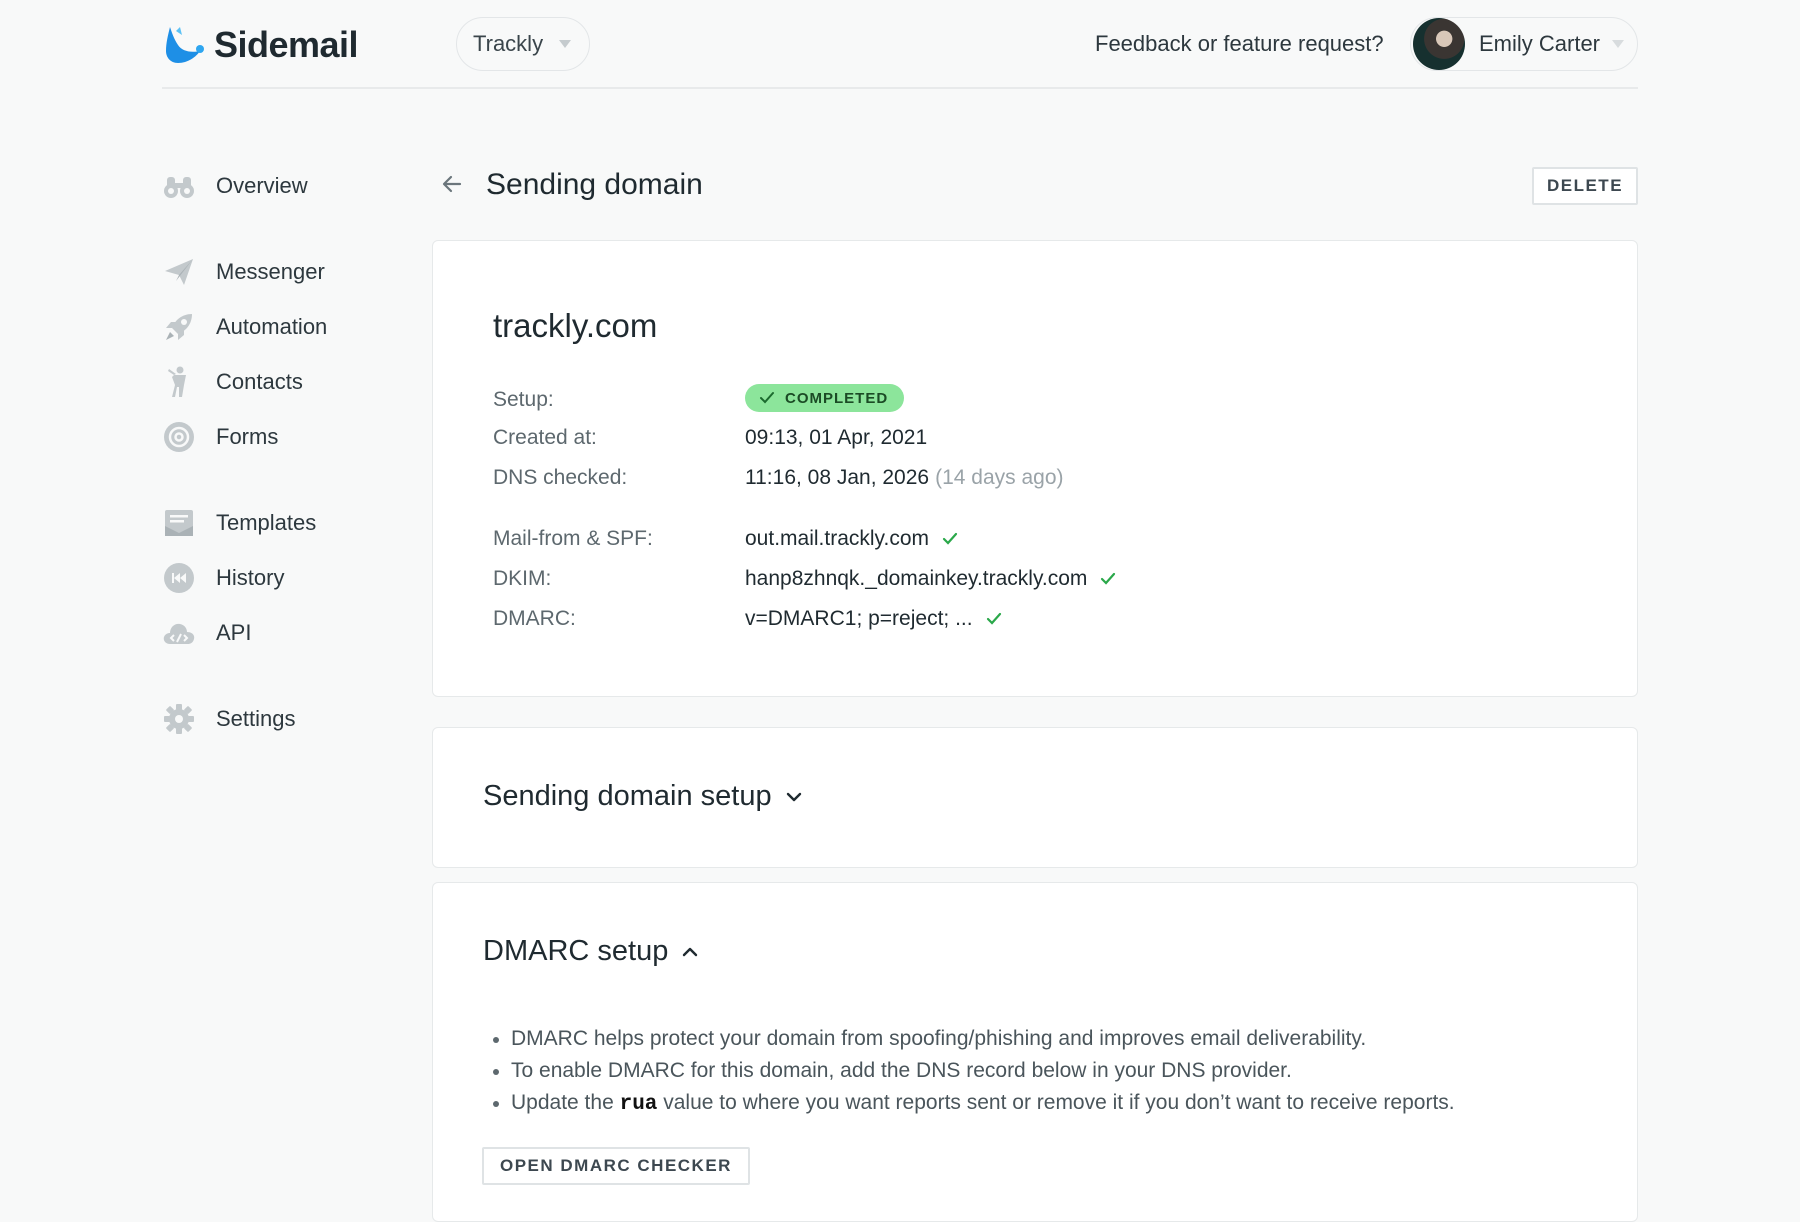  I want to click on sidebar-item-label: Automation, so click(272, 326).